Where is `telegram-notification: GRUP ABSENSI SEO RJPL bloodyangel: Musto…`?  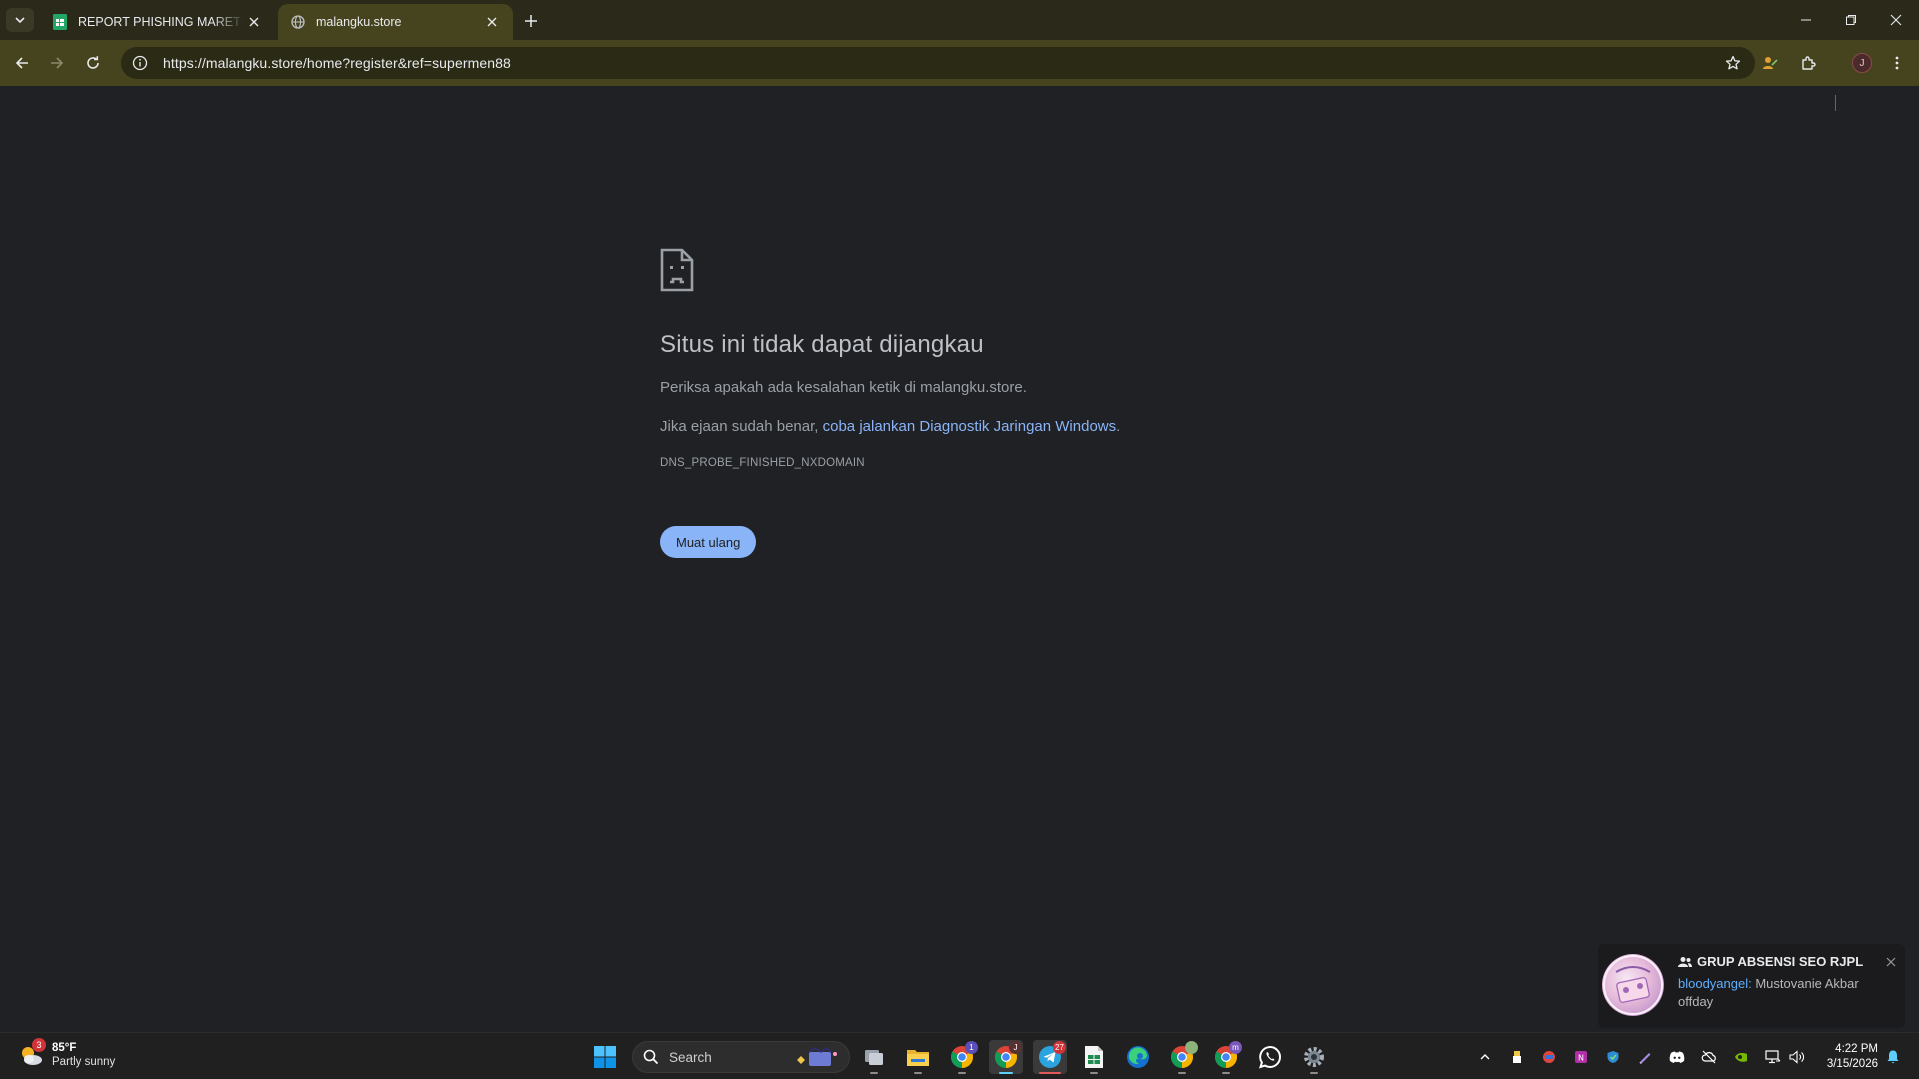
telegram-notification: GRUP ABSENSI SEO RJPL bloodyangel: Musto… is located at coordinates (1751, 986).